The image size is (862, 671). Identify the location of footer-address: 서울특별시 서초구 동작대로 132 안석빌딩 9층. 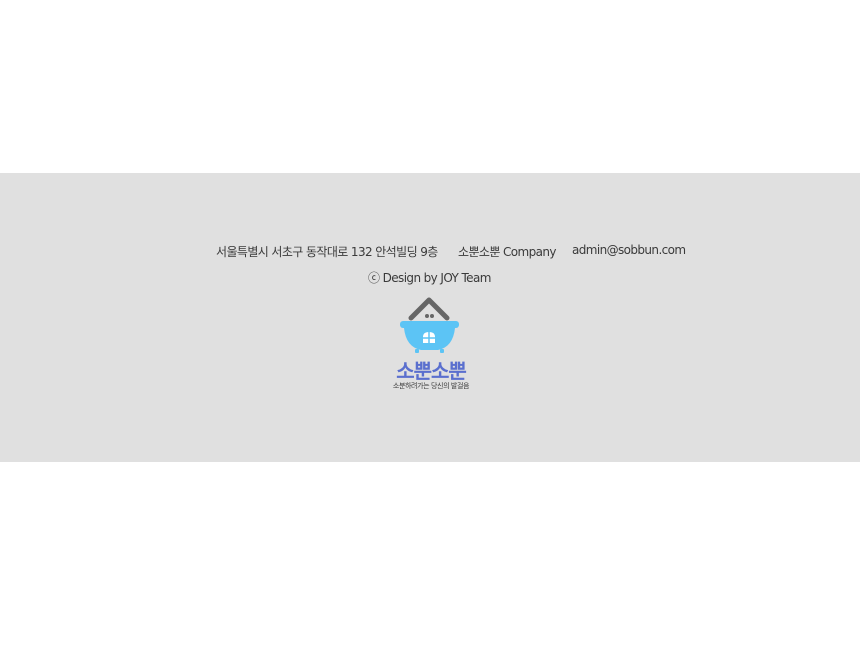
(327, 252).